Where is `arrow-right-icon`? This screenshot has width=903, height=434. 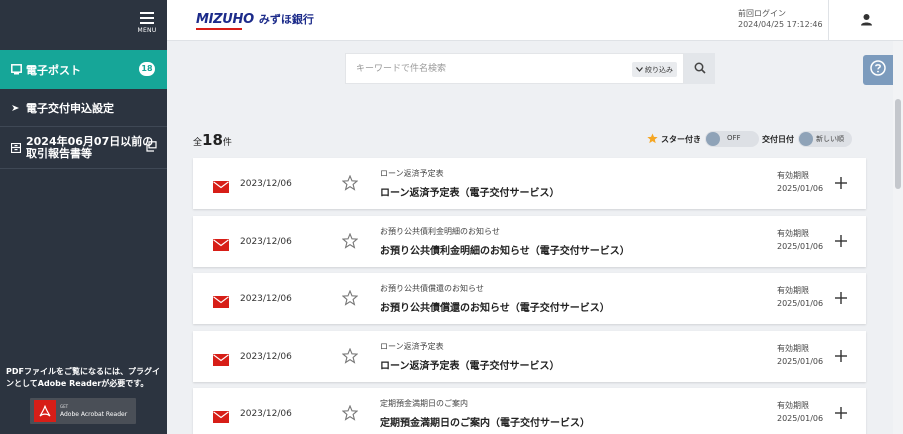 arrow-right-icon is located at coordinates (16, 108).